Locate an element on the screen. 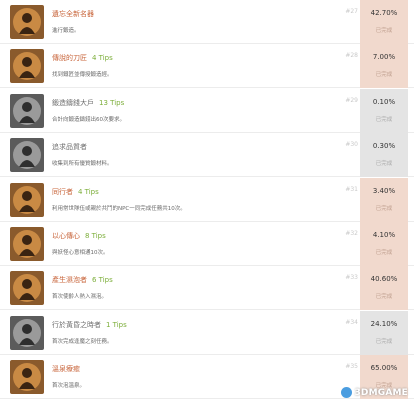 This screenshot has height=400, width=414. achievement-row: 鍛造鑄錢大戶 13 Tips 合計向鍛造鑄錢出60次要求。 #29 0.10% 已完成 is located at coordinates (207, 110).